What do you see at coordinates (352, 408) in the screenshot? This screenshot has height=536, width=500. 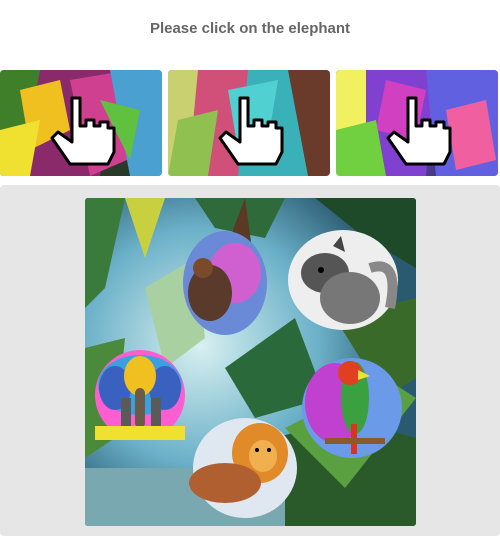 I see `parrot-target` at bounding box center [352, 408].